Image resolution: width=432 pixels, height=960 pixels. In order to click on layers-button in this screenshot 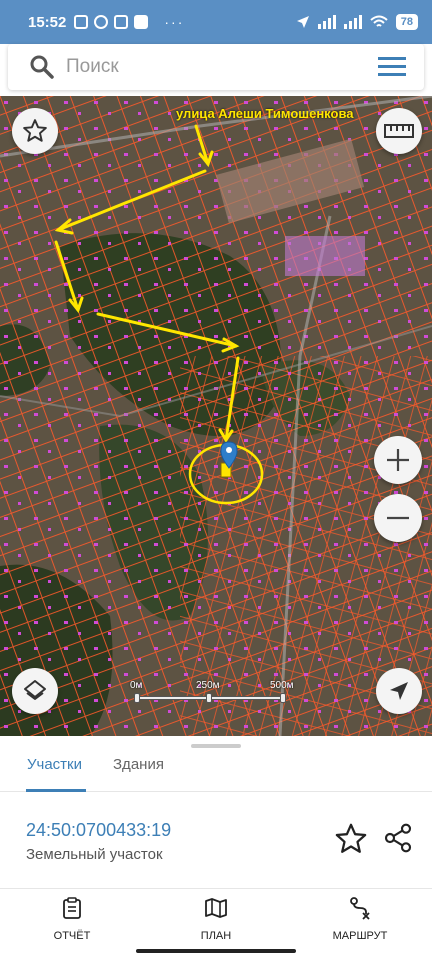, I will do `click(35, 691)`.